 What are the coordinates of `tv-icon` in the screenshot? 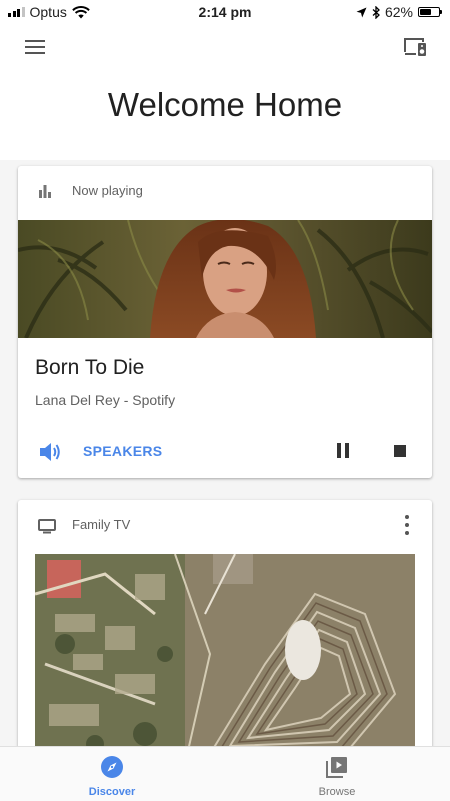 It's located at (47, 526).